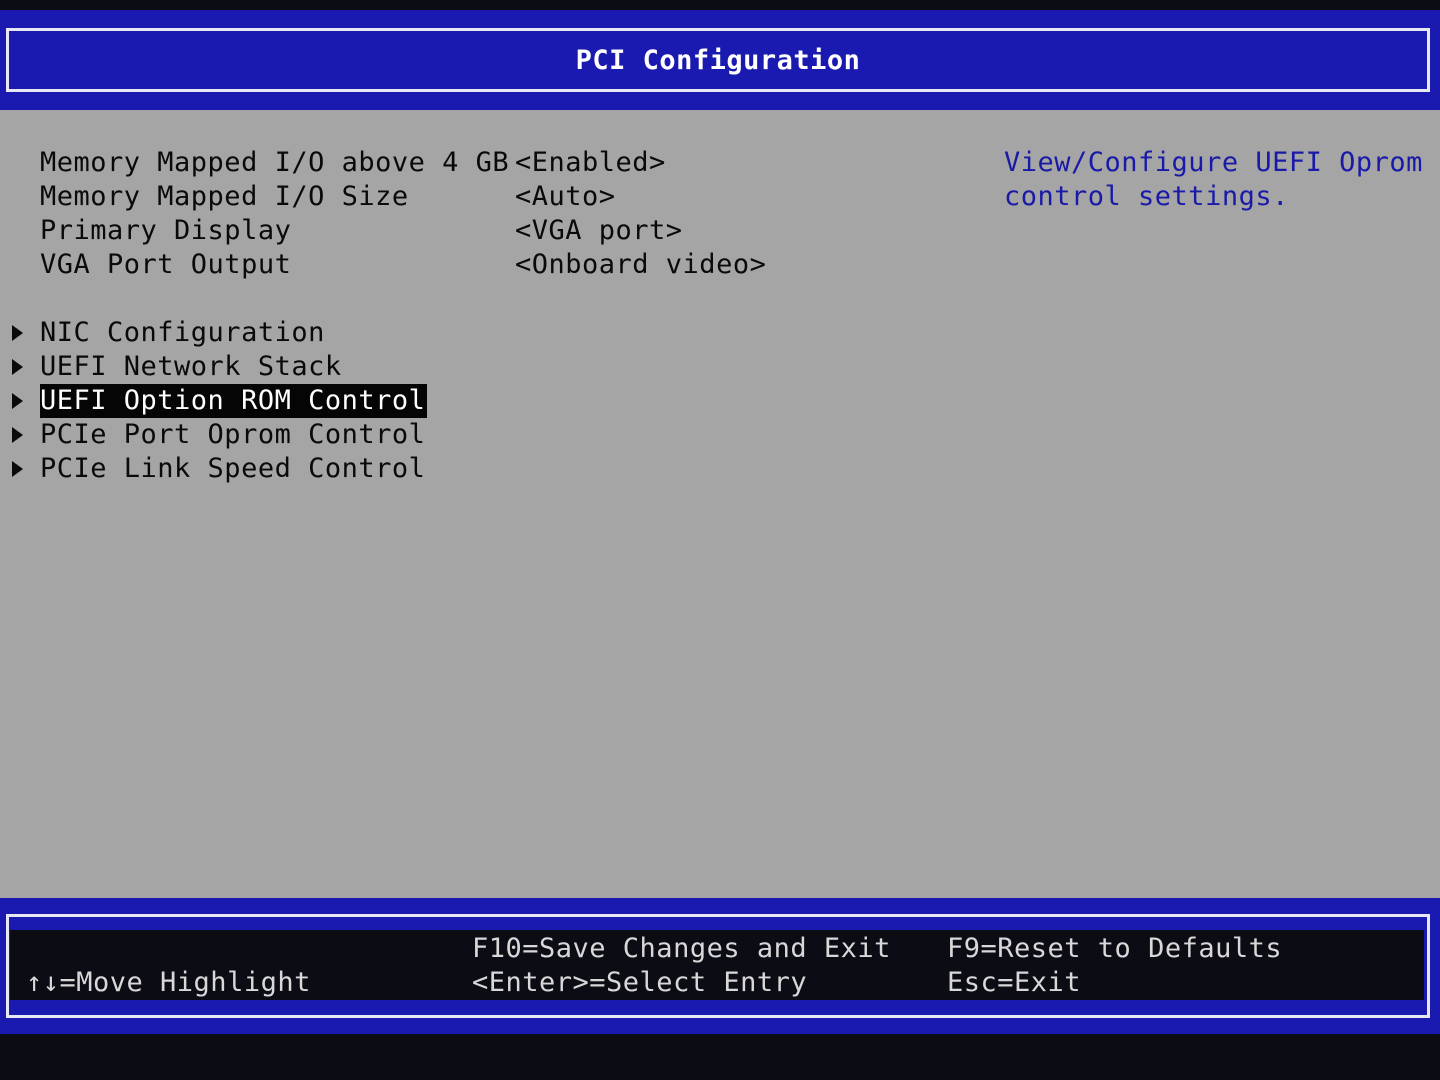  Describe the element at coordinates (681, 948) in the screenshot. I see `key-save-exit: F10=Save Changes and Exit` at that location.